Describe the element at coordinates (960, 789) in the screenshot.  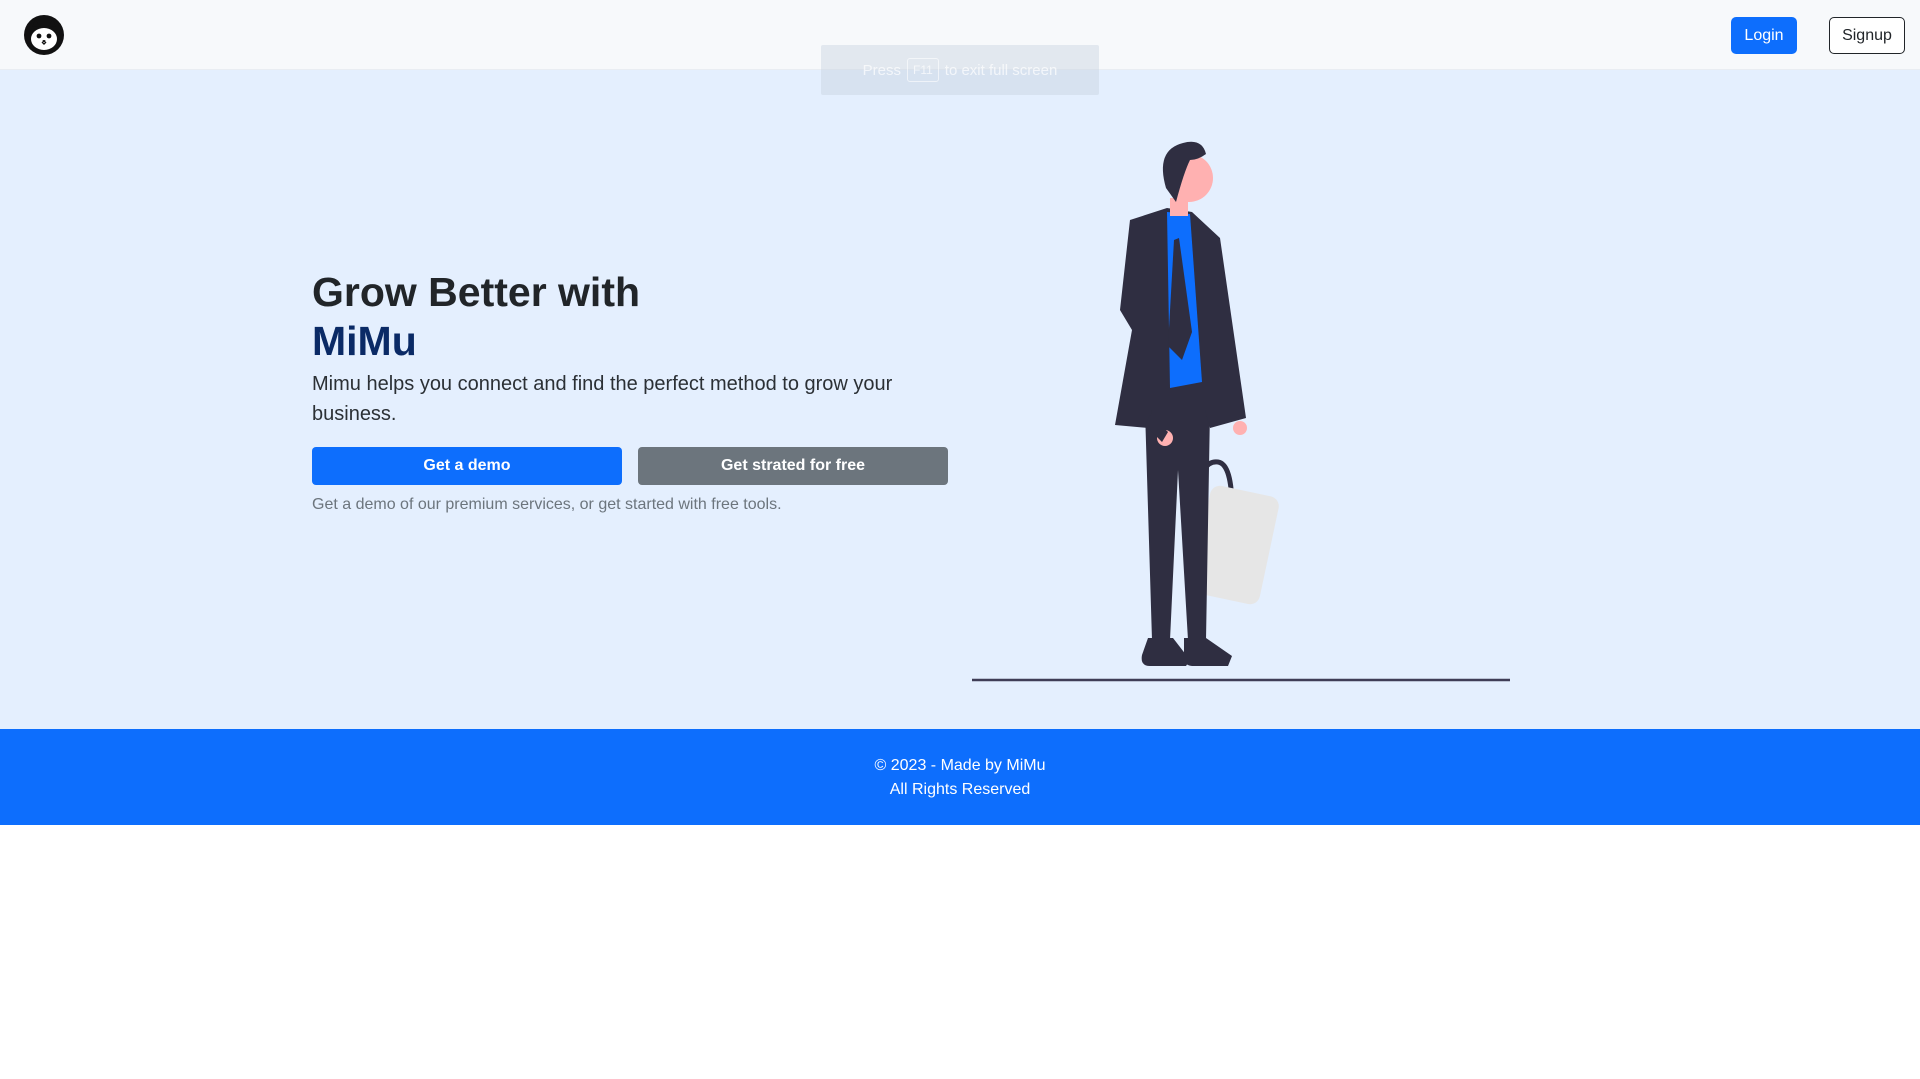
I see `footer-rights: All Rights Reserved` at that location.